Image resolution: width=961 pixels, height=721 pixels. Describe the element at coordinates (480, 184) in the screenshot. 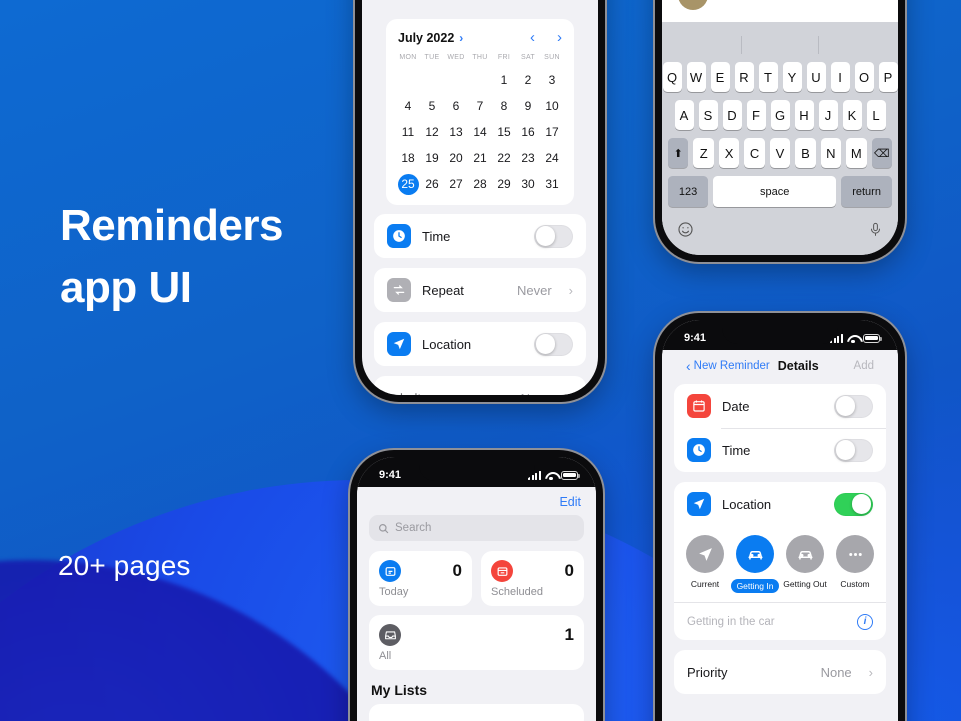

I see `calendar-day: 28` at that location.